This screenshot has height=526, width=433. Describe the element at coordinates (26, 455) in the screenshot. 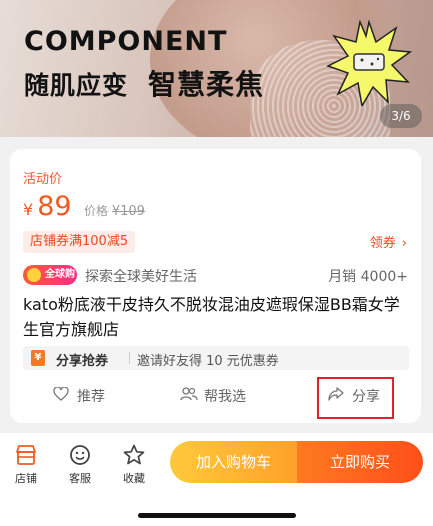

I see `store-icon` at that location.